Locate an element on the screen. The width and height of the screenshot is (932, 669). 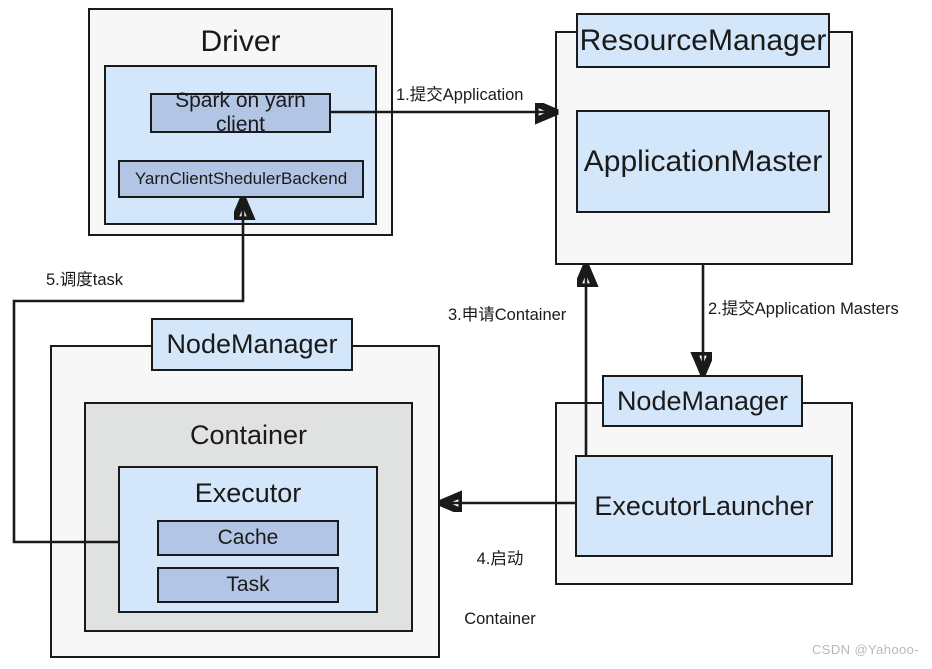
application-master-box: ApplicationMaster is located at coordinates (703, 161).